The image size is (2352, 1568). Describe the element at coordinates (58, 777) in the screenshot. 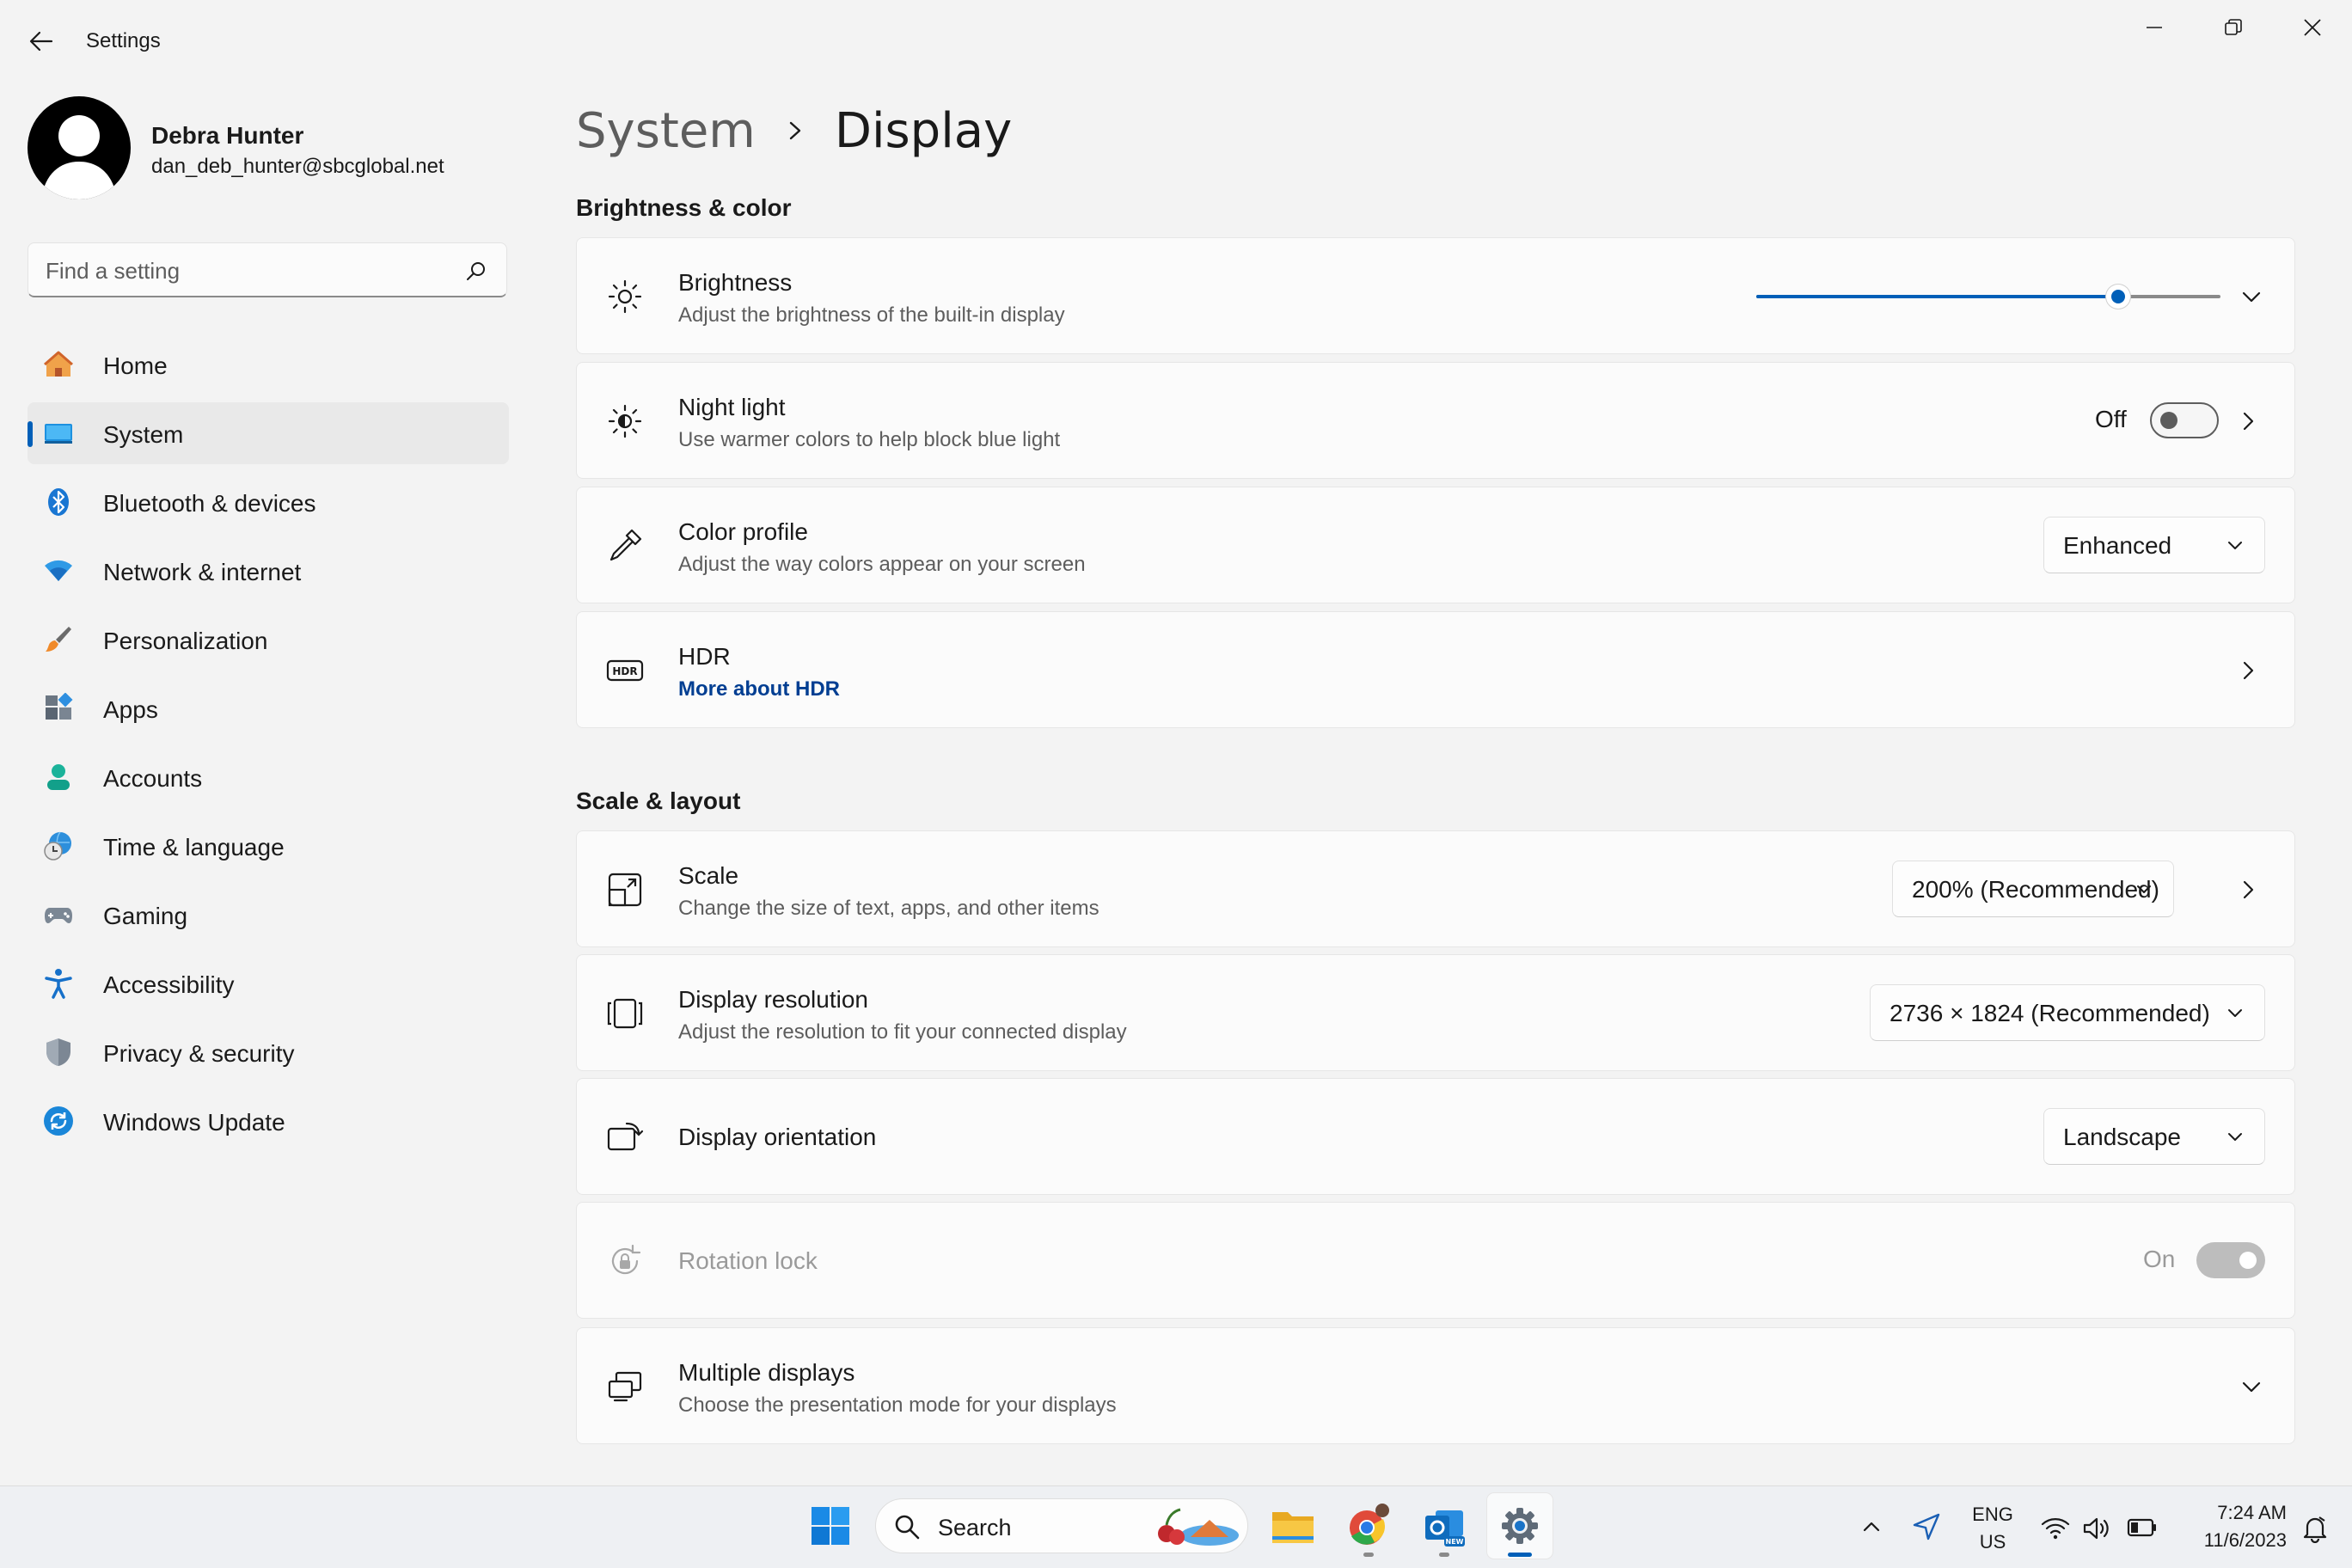

I see `accounts-icon` at that location.